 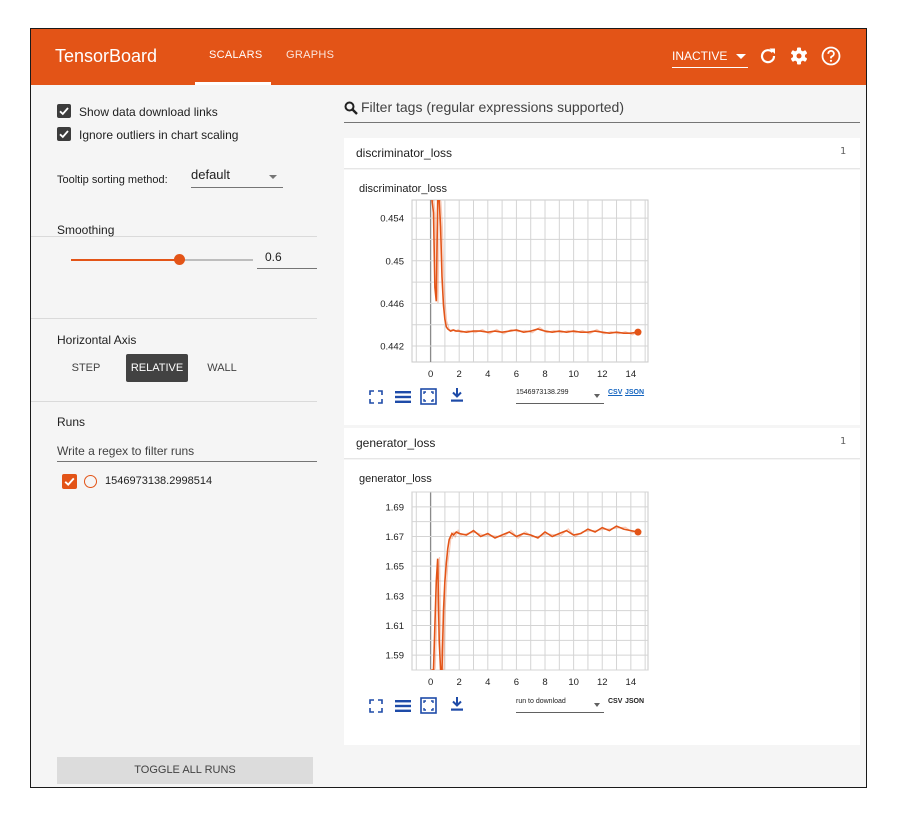 What do you see at coordinates (159, 481) in the screenshot?
I see `run-name: 1546973138.2998514` at bounding box center [159, 481].